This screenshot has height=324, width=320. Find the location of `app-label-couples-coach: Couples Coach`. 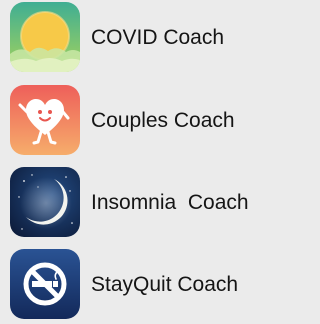

app-label-couples-coach: Couples Coach is located at coordinates (163, 120).